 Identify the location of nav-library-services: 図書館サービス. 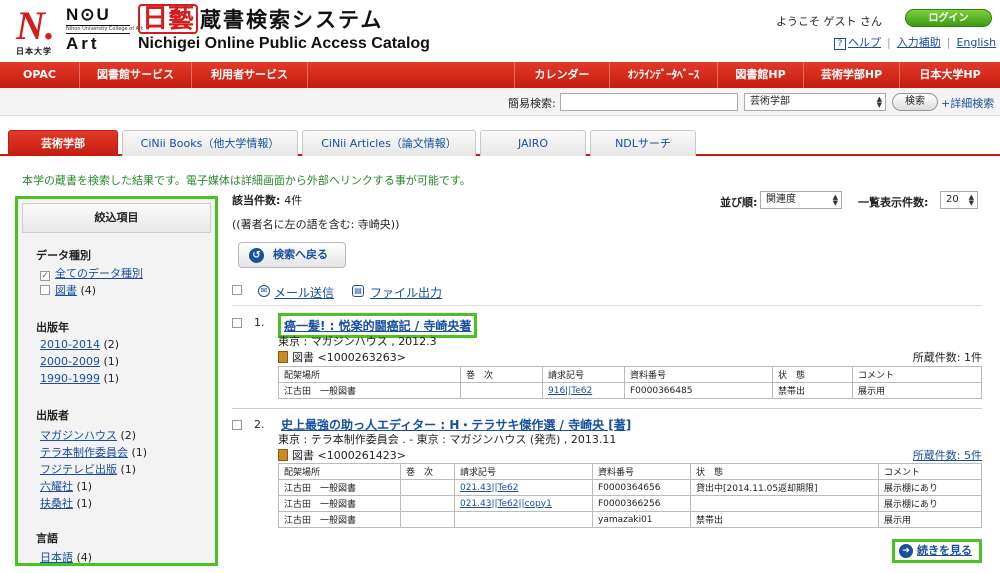
(136, 75).